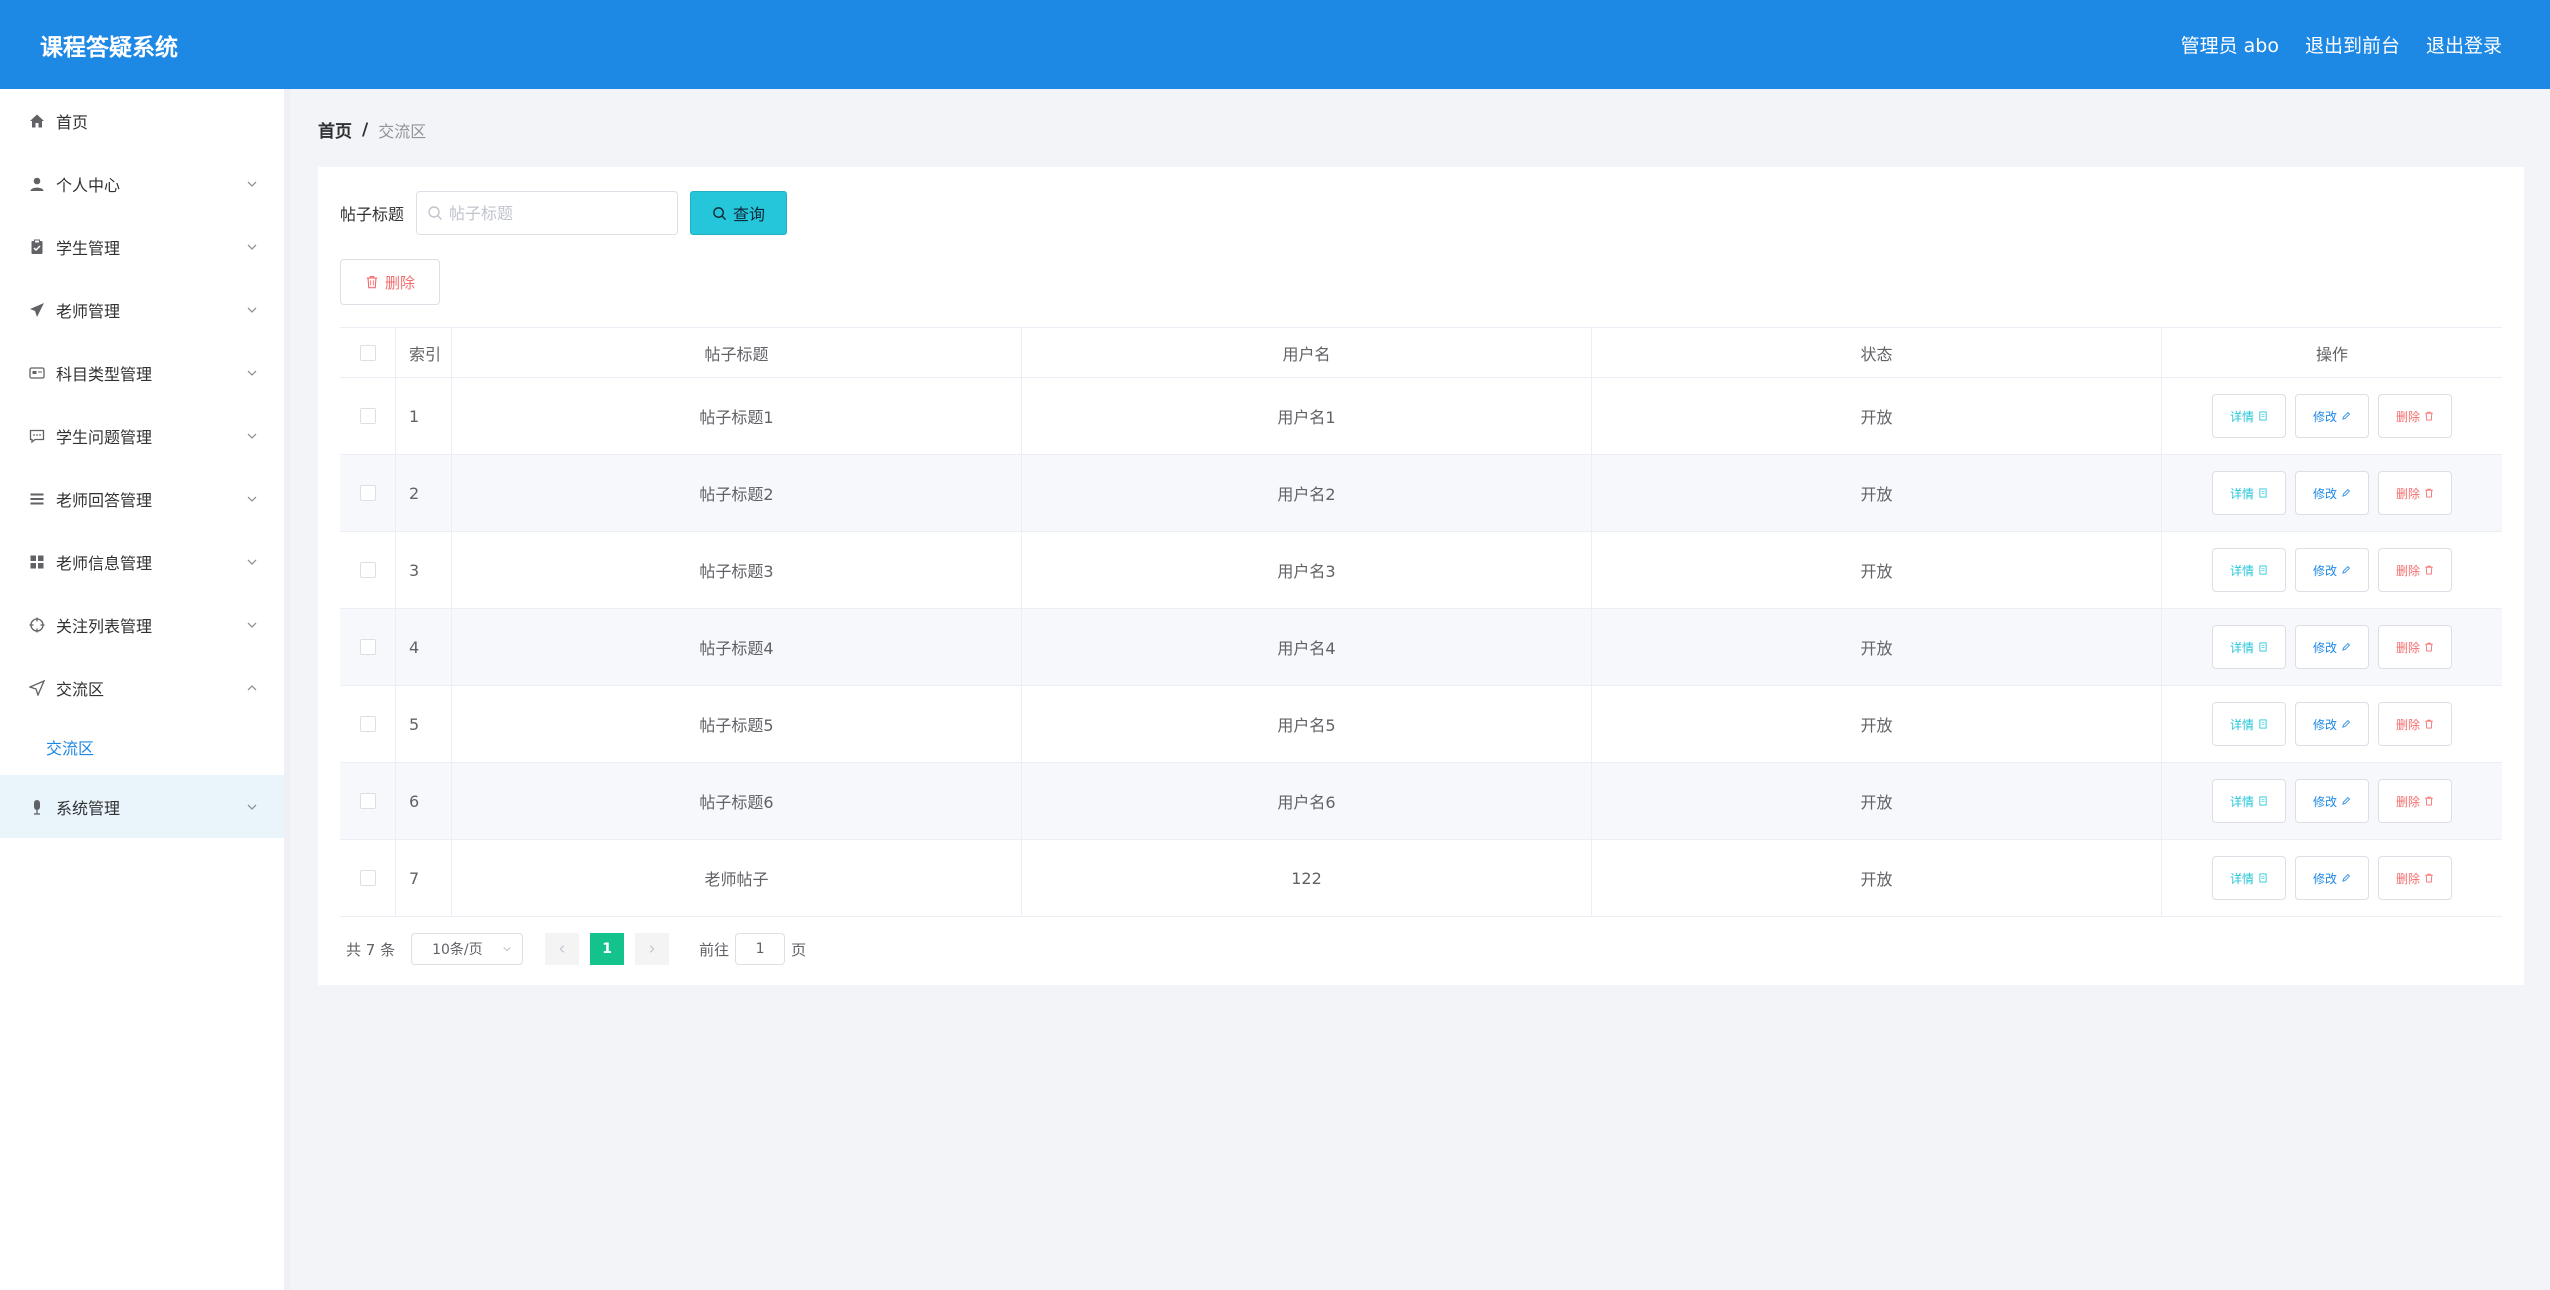 The width and height of the screenshot is (2550, 1290). I want to click on chevron-left-icon, so click(562, 949).